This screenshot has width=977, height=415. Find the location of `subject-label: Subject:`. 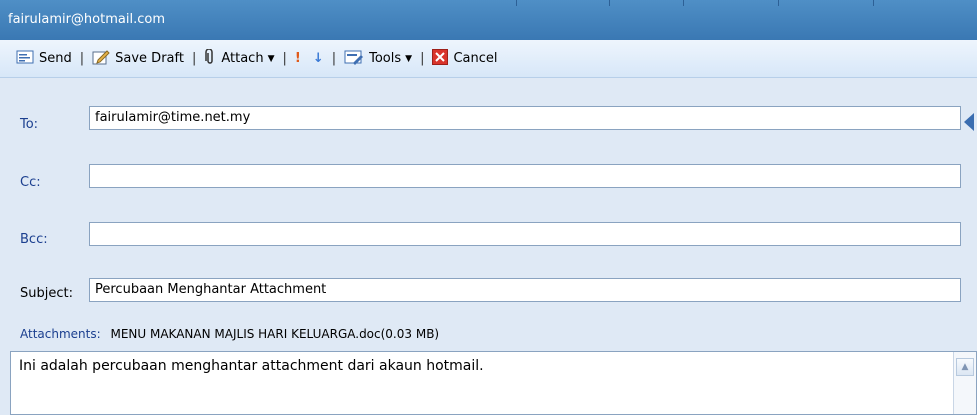

subject-label: Subject: is located at coordinates (46, 293).